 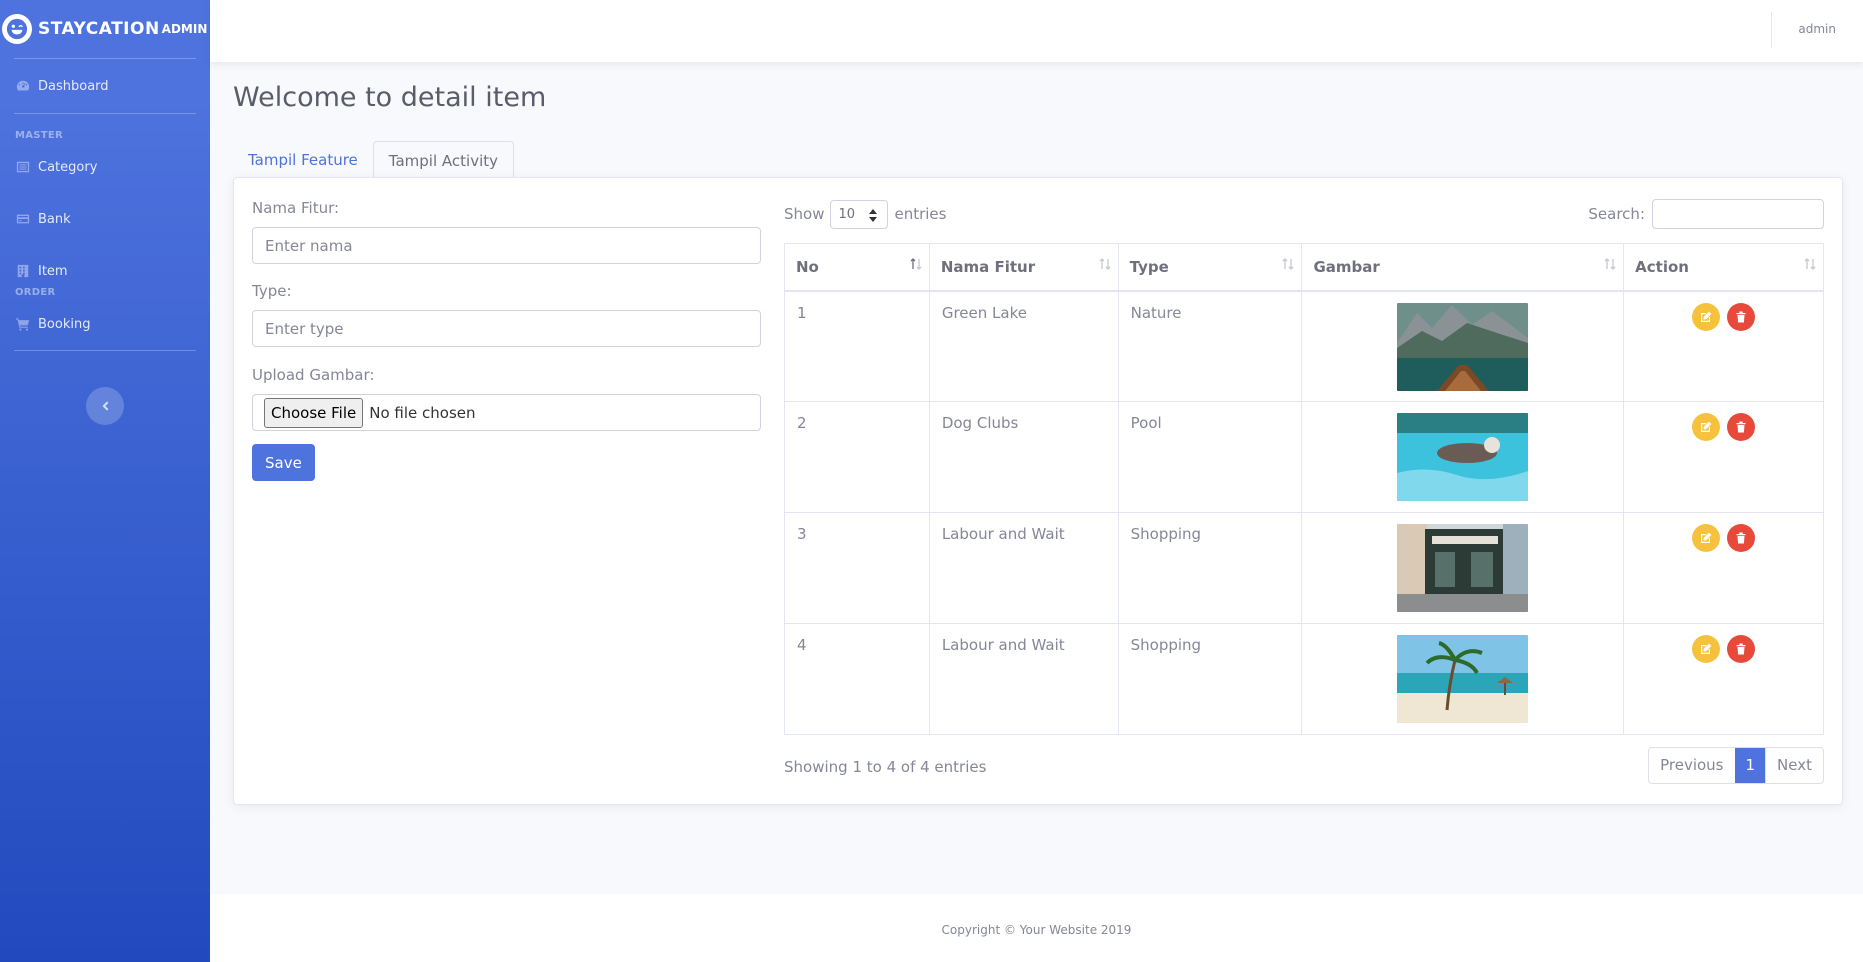 I want to click on column-header-label: Nama Fitur, so click(x=988, y=266).